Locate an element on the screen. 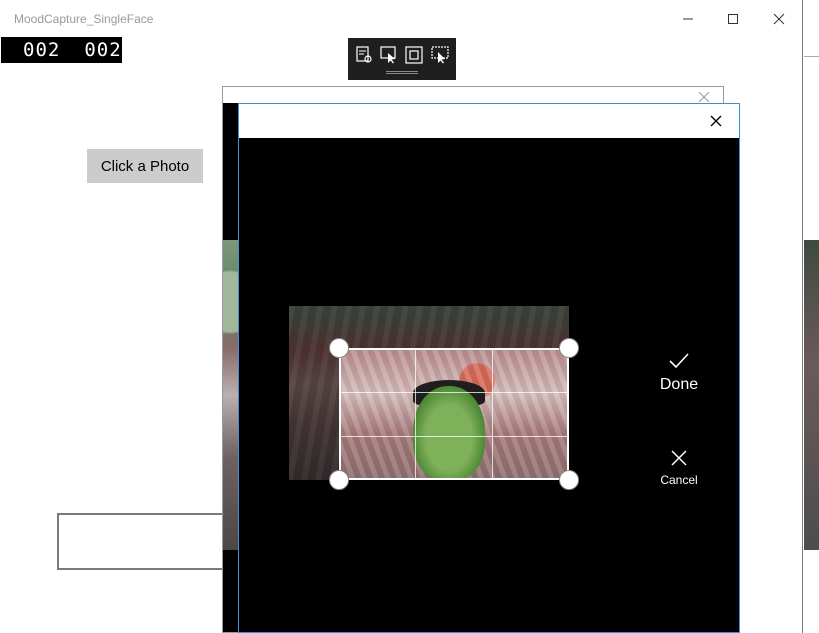 This screenshot has height=633, width=819. crop-dialog-titlebar is located at coordinates (489, 121).